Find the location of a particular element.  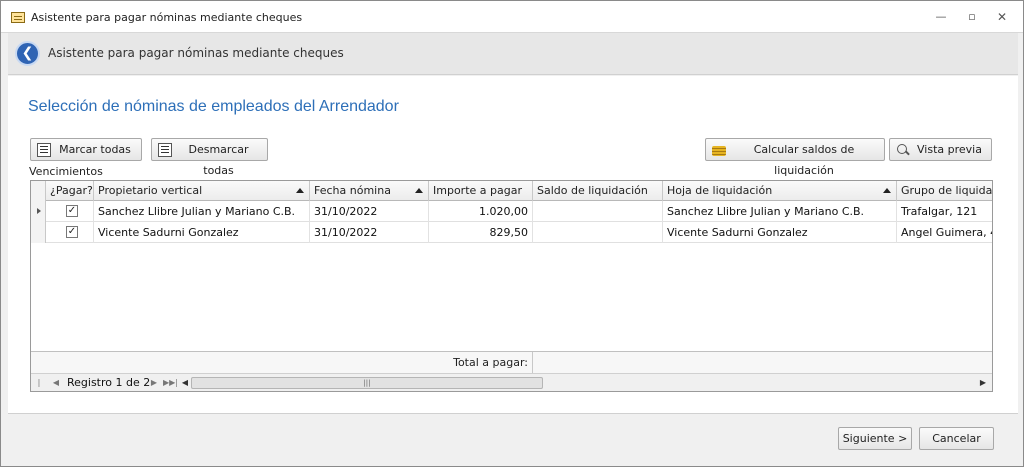

section-label: Vencimientos is located at coordinates (66, 171).